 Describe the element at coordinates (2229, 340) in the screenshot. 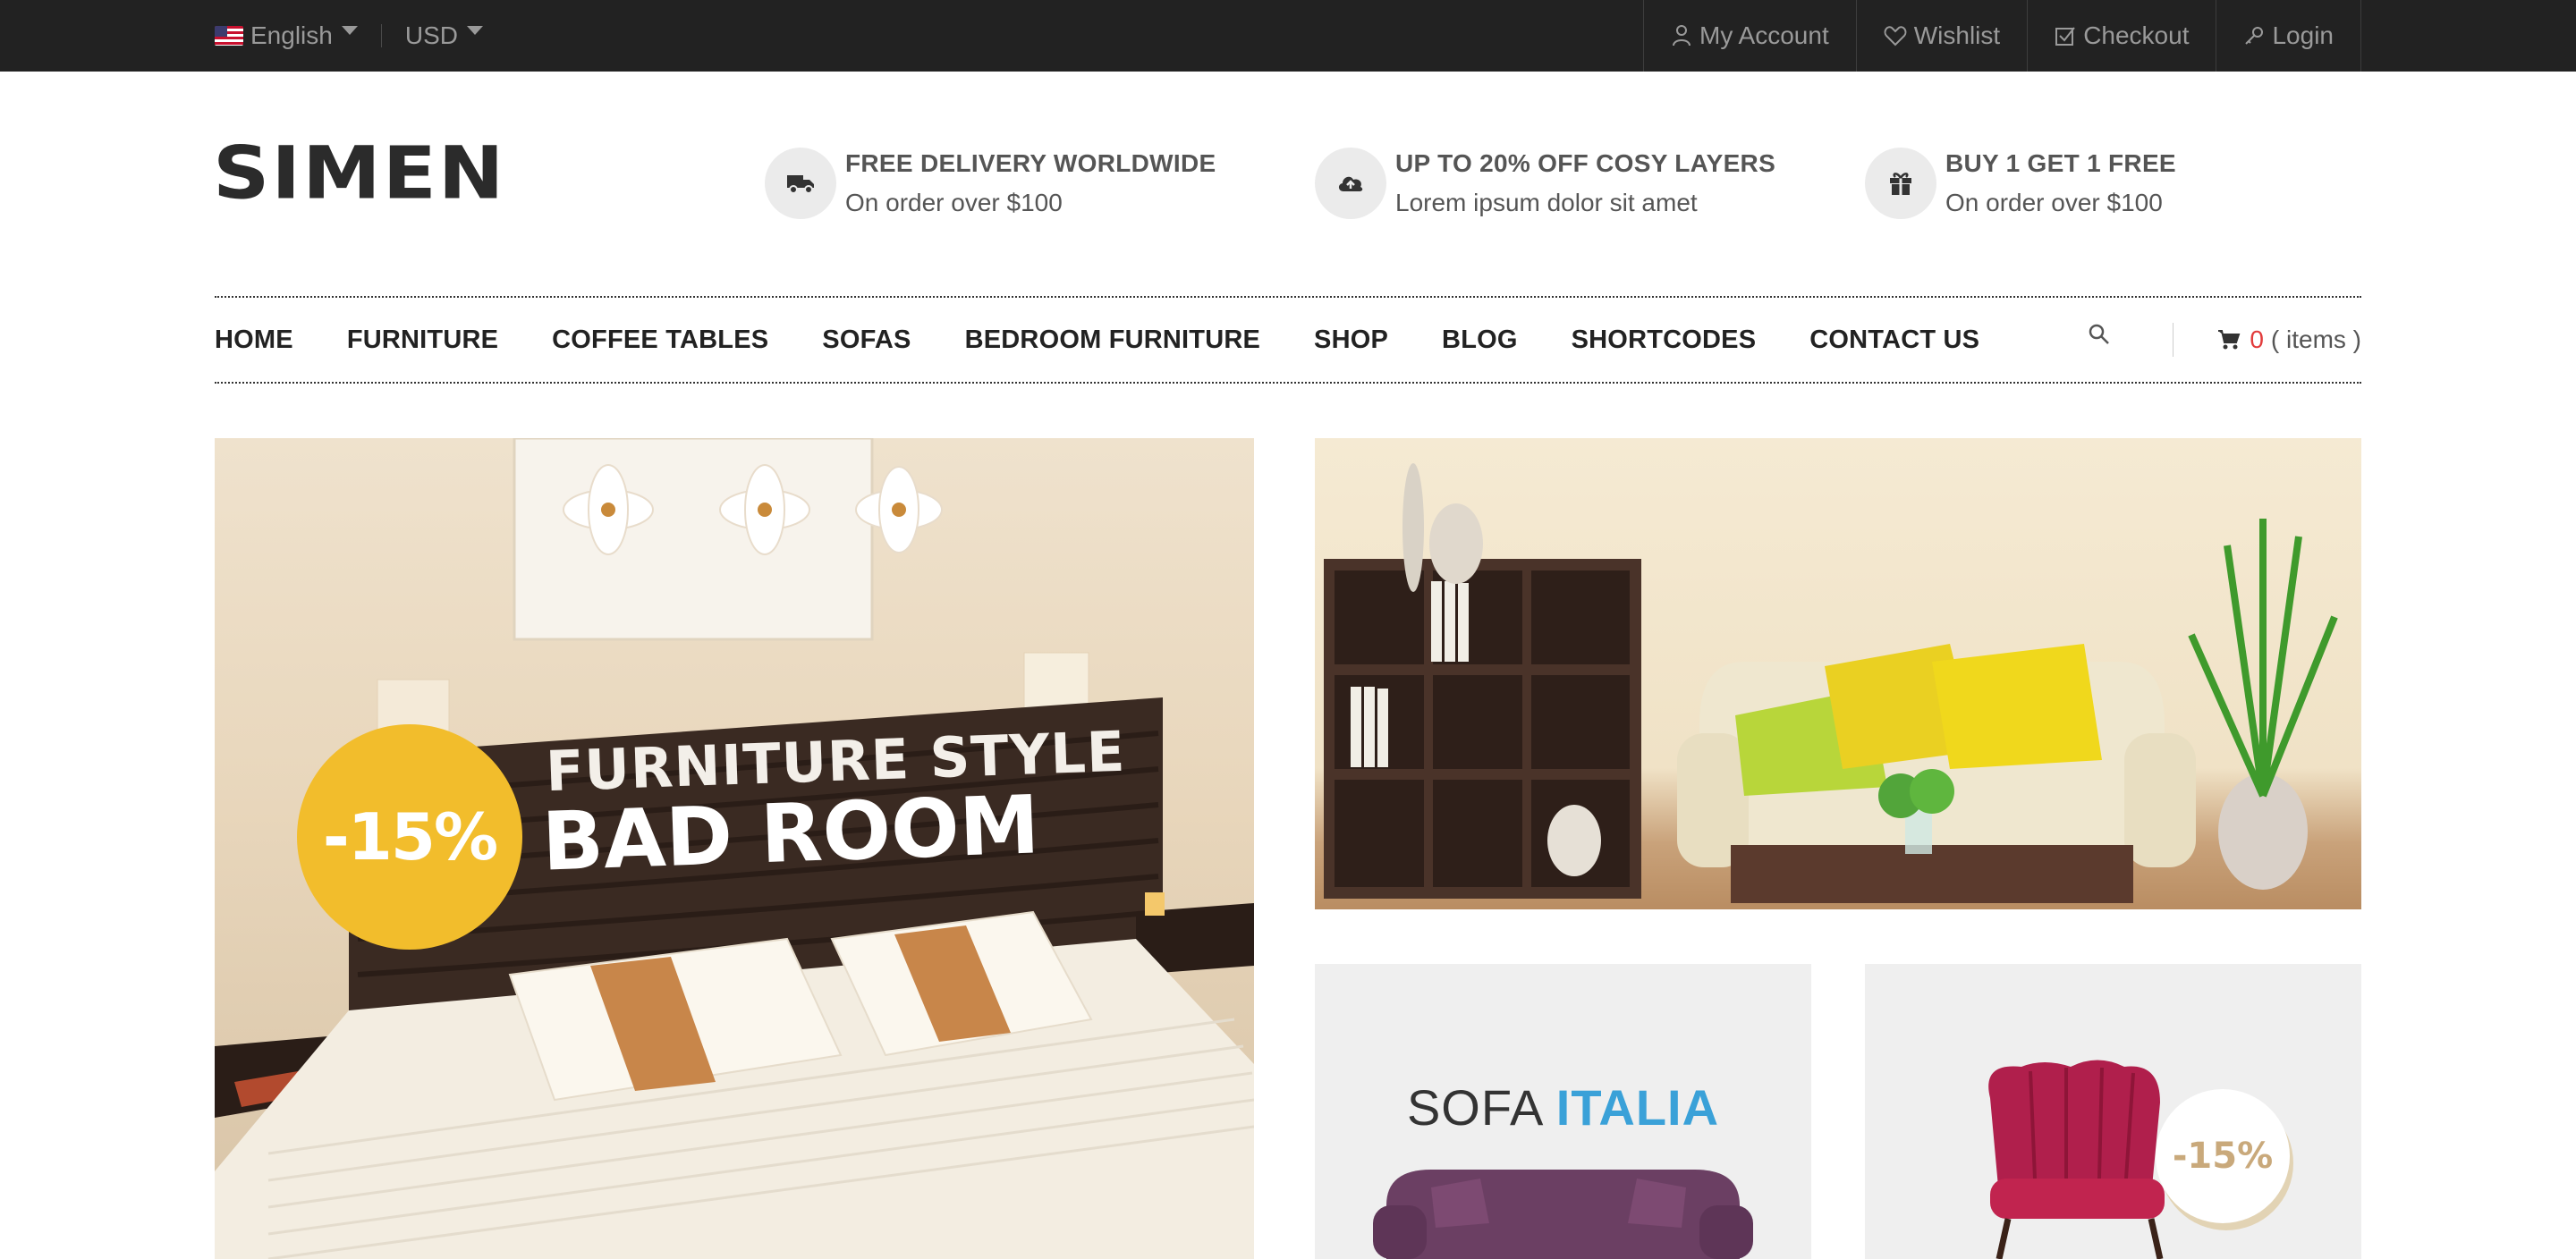

I see `cart-icon` at that location.